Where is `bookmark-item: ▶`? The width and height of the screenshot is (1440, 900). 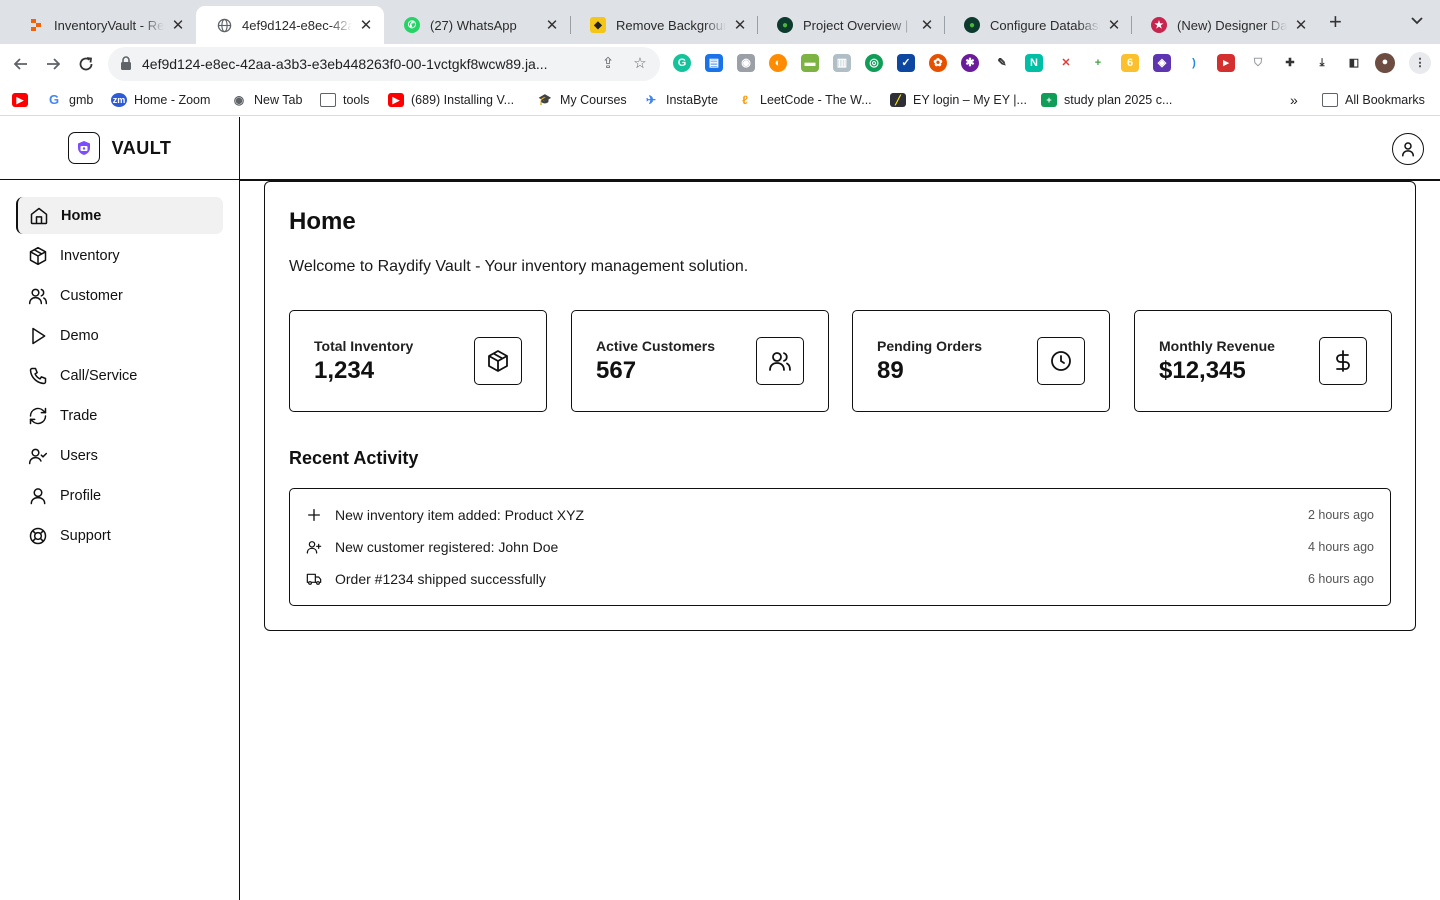
bookmark-item: ▶ is located at coordinates (23, 100).